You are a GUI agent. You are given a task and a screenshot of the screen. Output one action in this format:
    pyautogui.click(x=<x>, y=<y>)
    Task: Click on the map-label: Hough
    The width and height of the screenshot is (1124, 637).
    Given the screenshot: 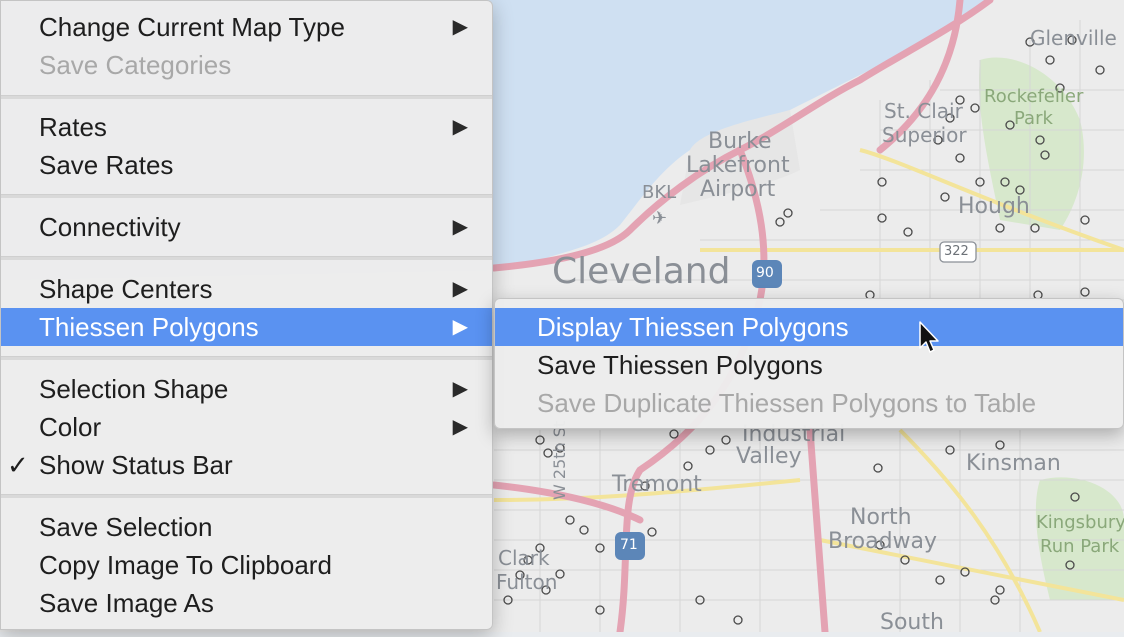 What is the action you would take?
    pyautogui.click(x=994, y=206)
    